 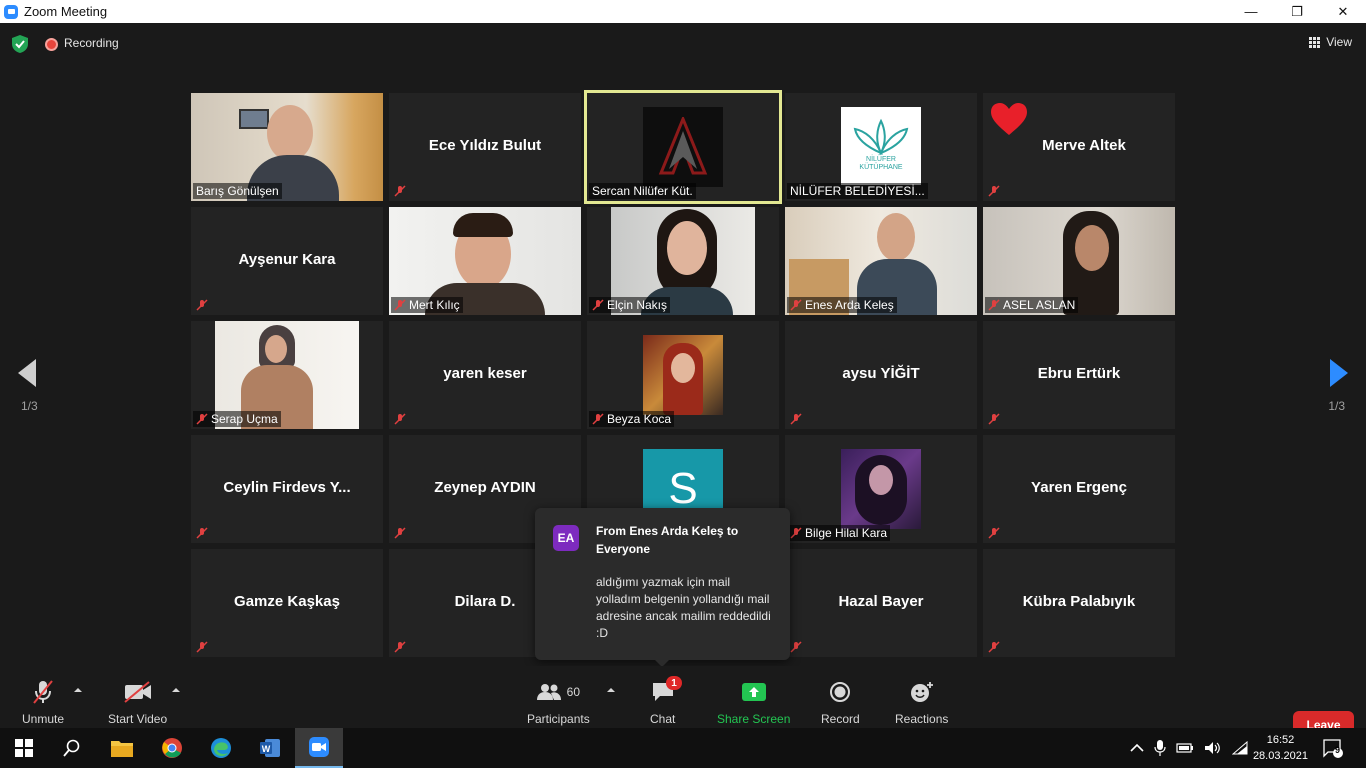 What do you see at coordinates (287, 261) in the screenshot?
I see `video-tile: Ayşenur Kara` at bounding box center [287, 261].